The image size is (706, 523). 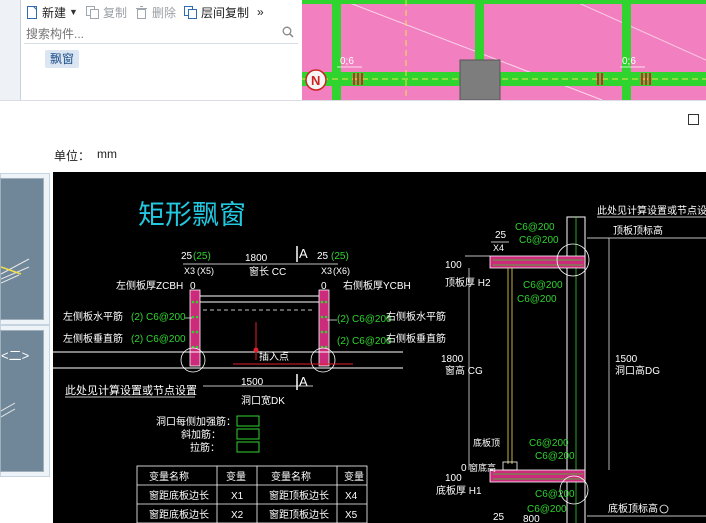 I want to click on toolbar-more-icon: », so click(x=260, y=12).